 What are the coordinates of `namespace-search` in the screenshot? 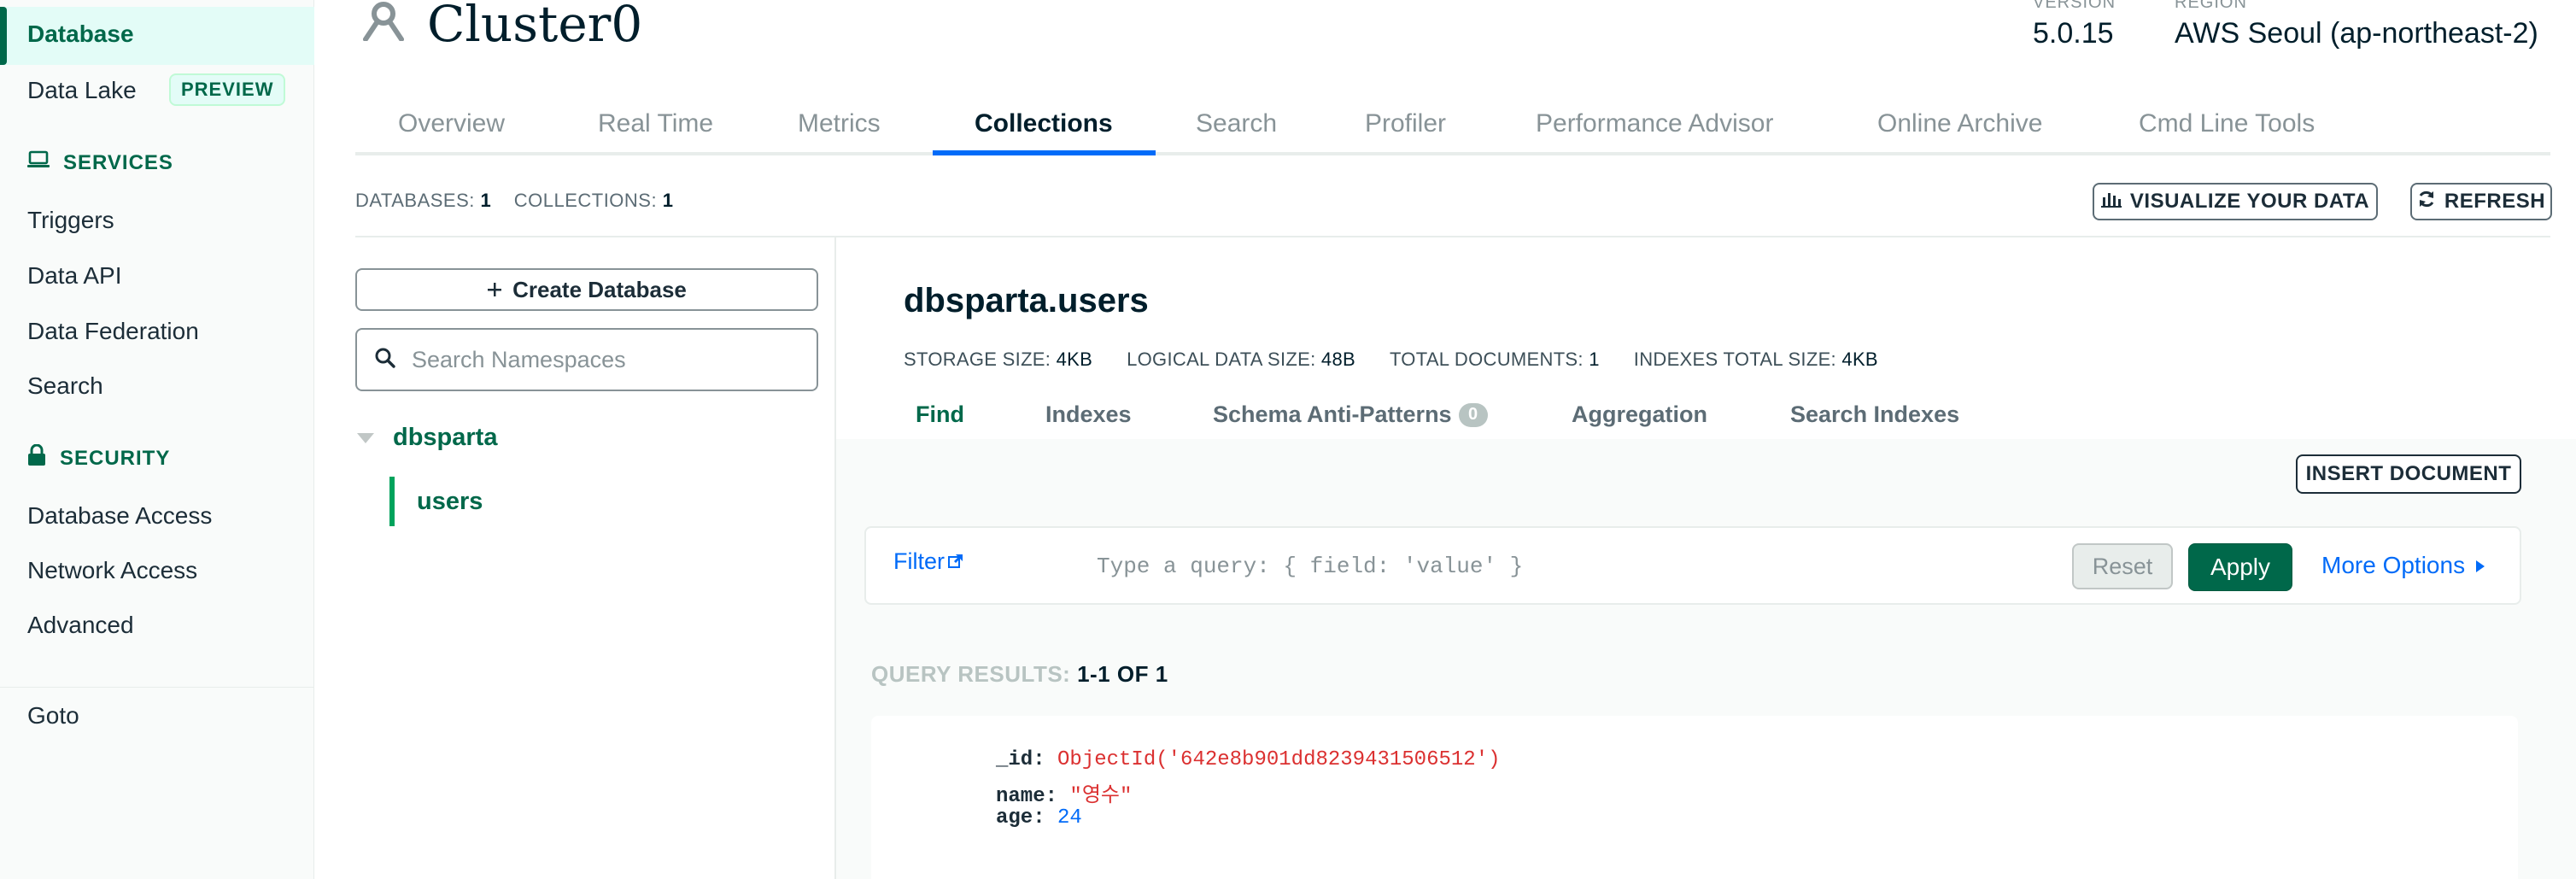 It's located at (586, 359).